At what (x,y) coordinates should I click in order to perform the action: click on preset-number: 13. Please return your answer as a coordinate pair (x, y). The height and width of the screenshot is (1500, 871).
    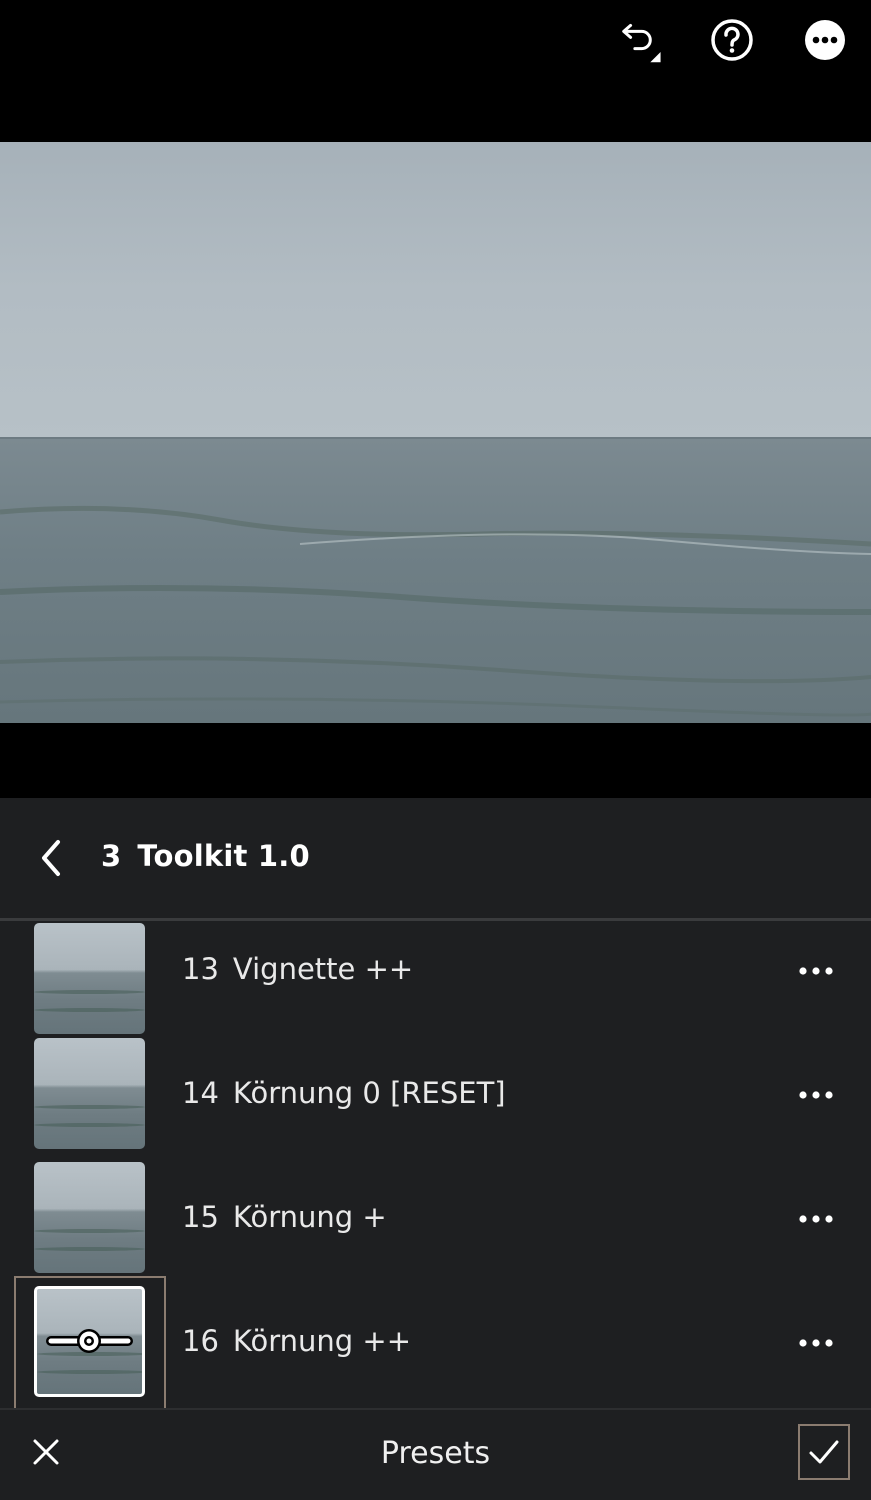
    Looking at the image, I should click on (200, 969).